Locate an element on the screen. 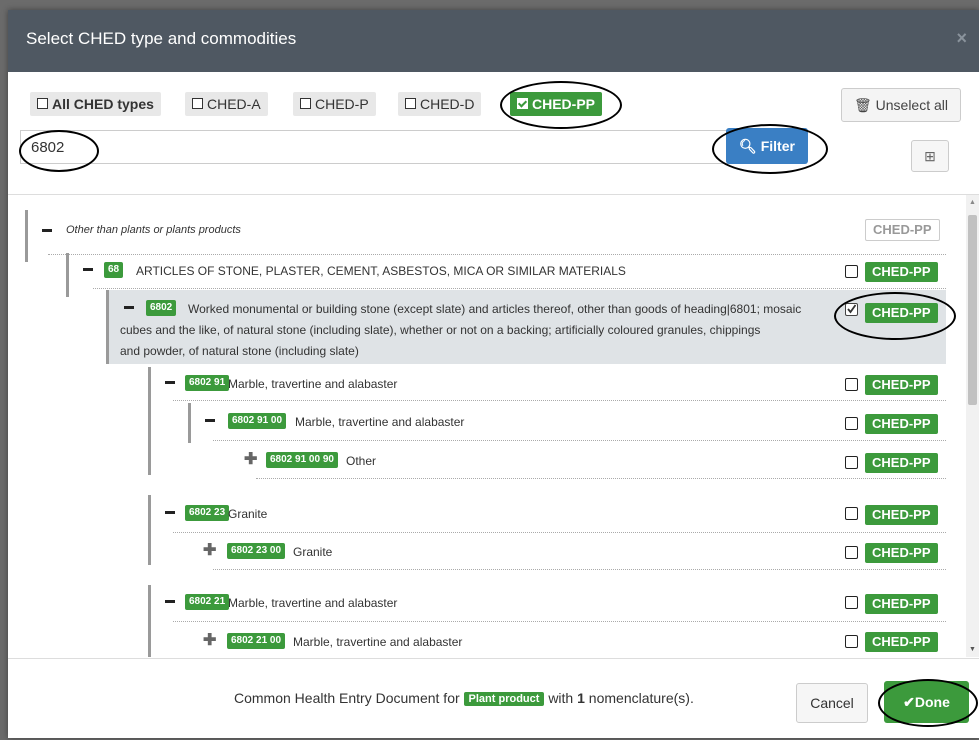  cancel-button: Cancel is located at coordinates (832, 703).